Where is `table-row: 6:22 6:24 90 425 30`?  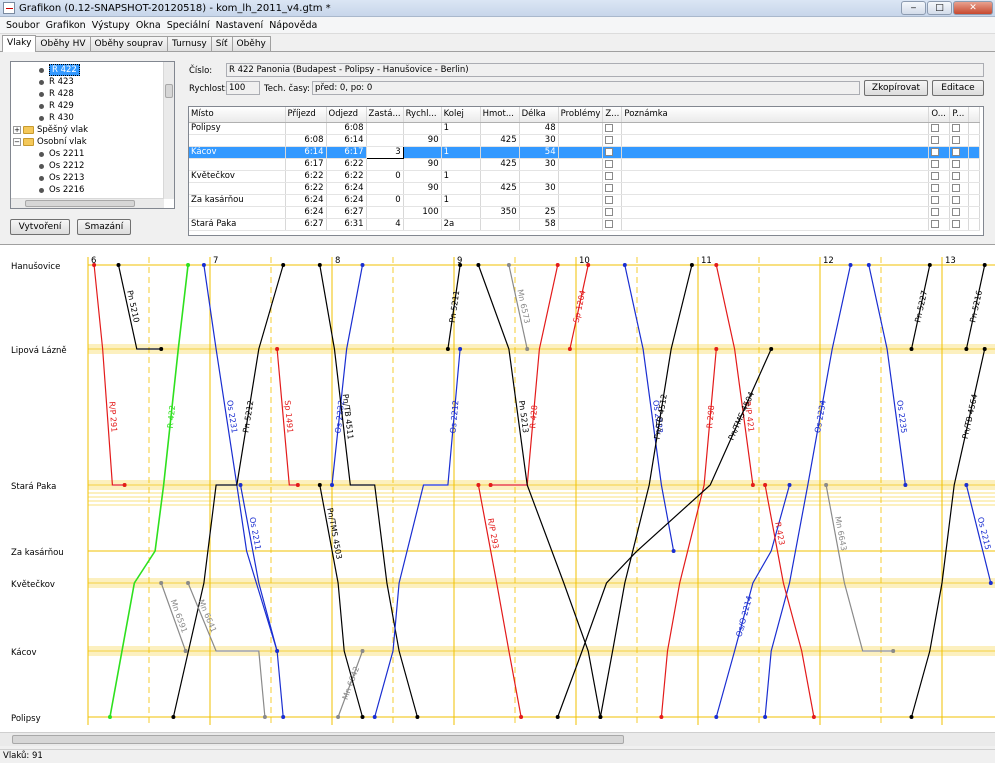
table-row: 6:22 6:24 90 425 30 is located at coordinates (585, 188).